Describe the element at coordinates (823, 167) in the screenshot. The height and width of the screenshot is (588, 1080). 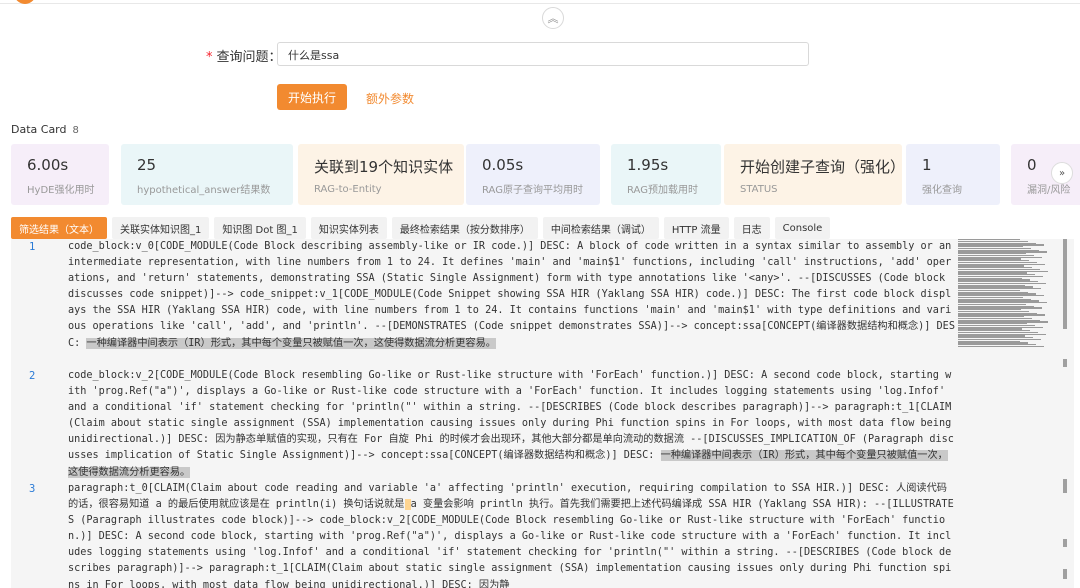
I see `card-value: 开始创建子查询（强化）` at that location.